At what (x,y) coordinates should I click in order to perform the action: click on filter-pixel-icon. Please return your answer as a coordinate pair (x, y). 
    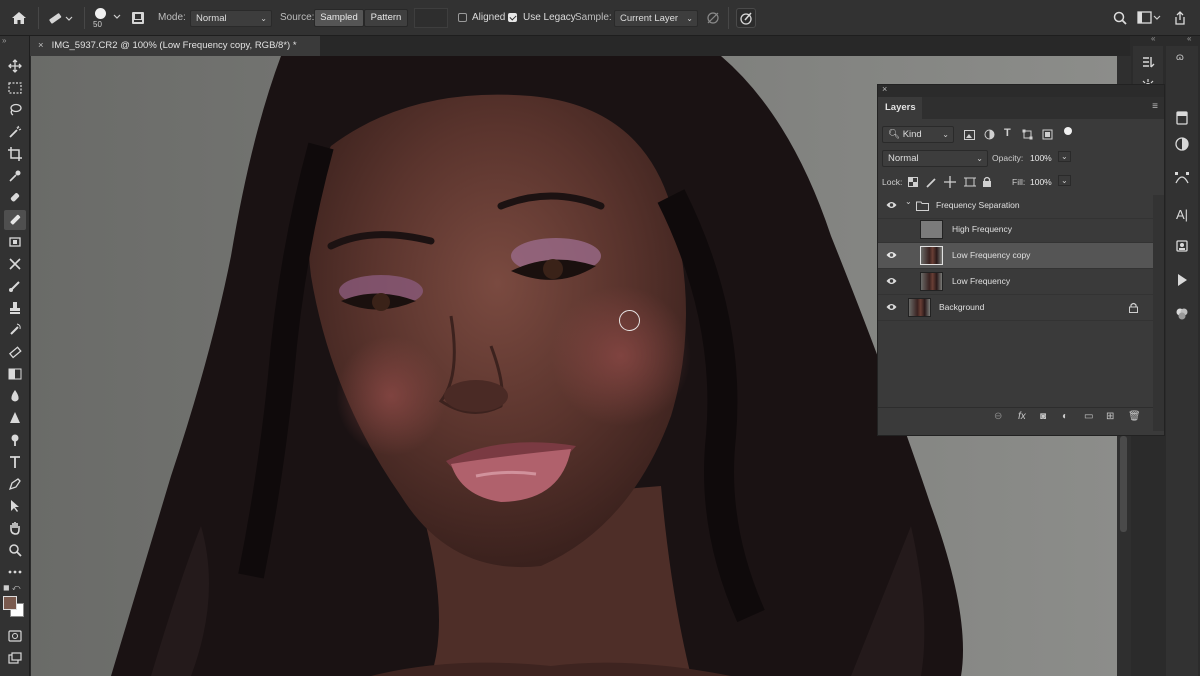
    Looking at the image, I should click on (969, 135).